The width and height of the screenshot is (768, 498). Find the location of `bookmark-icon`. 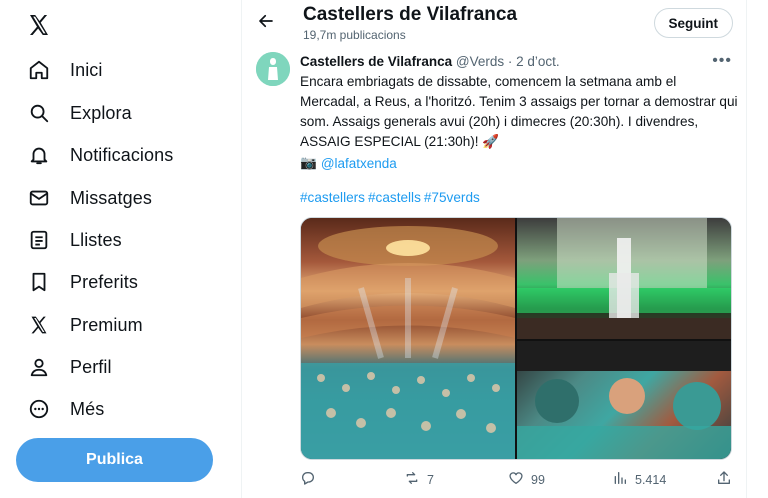

bookmark-icon is located at coordinates (39, 282).